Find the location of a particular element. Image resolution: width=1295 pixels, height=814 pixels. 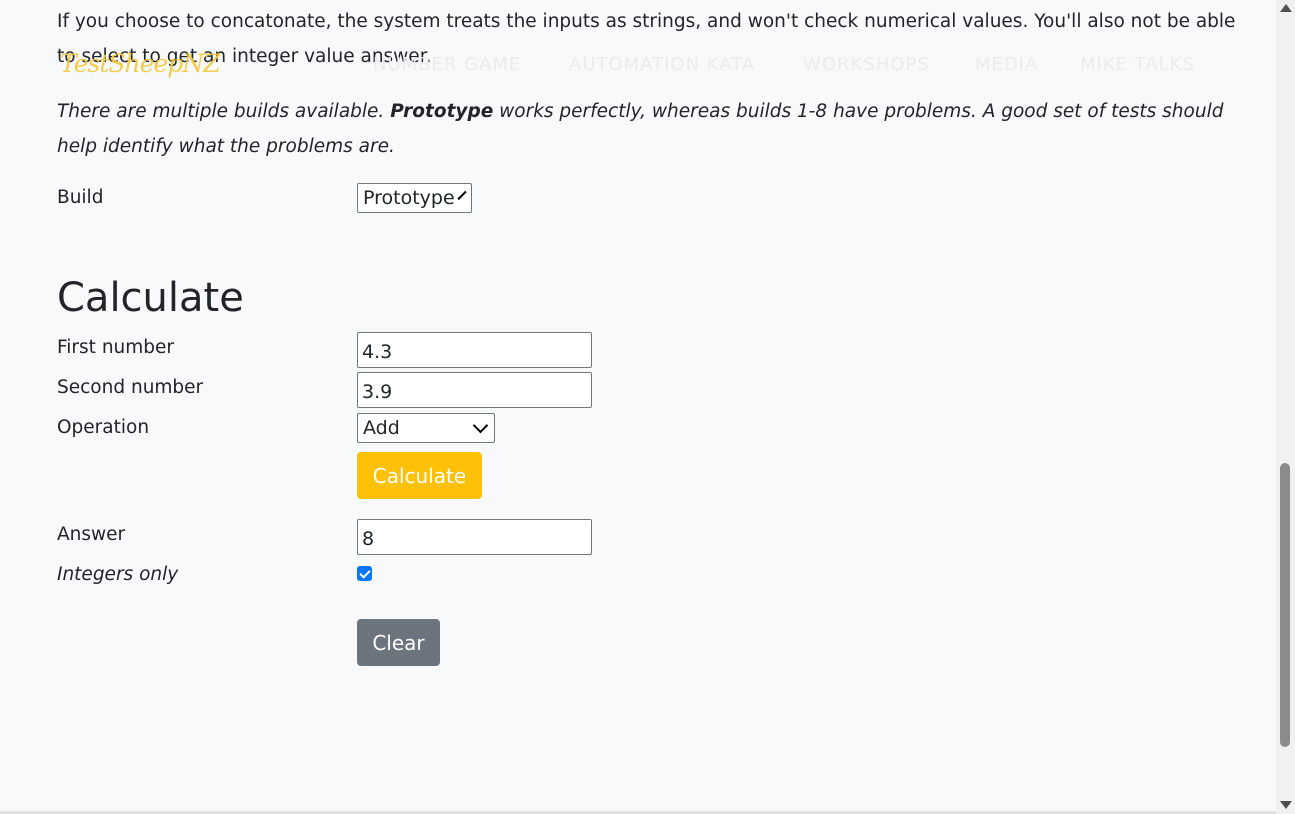

operation-select: Add is located at coordinates (426, 428).